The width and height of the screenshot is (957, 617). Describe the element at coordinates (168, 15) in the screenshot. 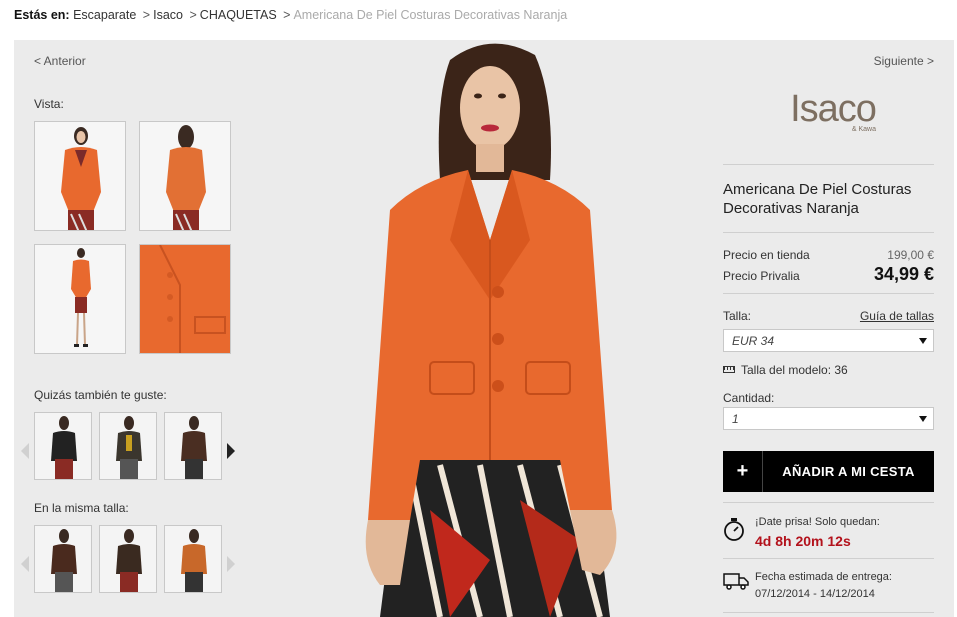

I see `breadcrumb-item-brand: Isaco` at that location.